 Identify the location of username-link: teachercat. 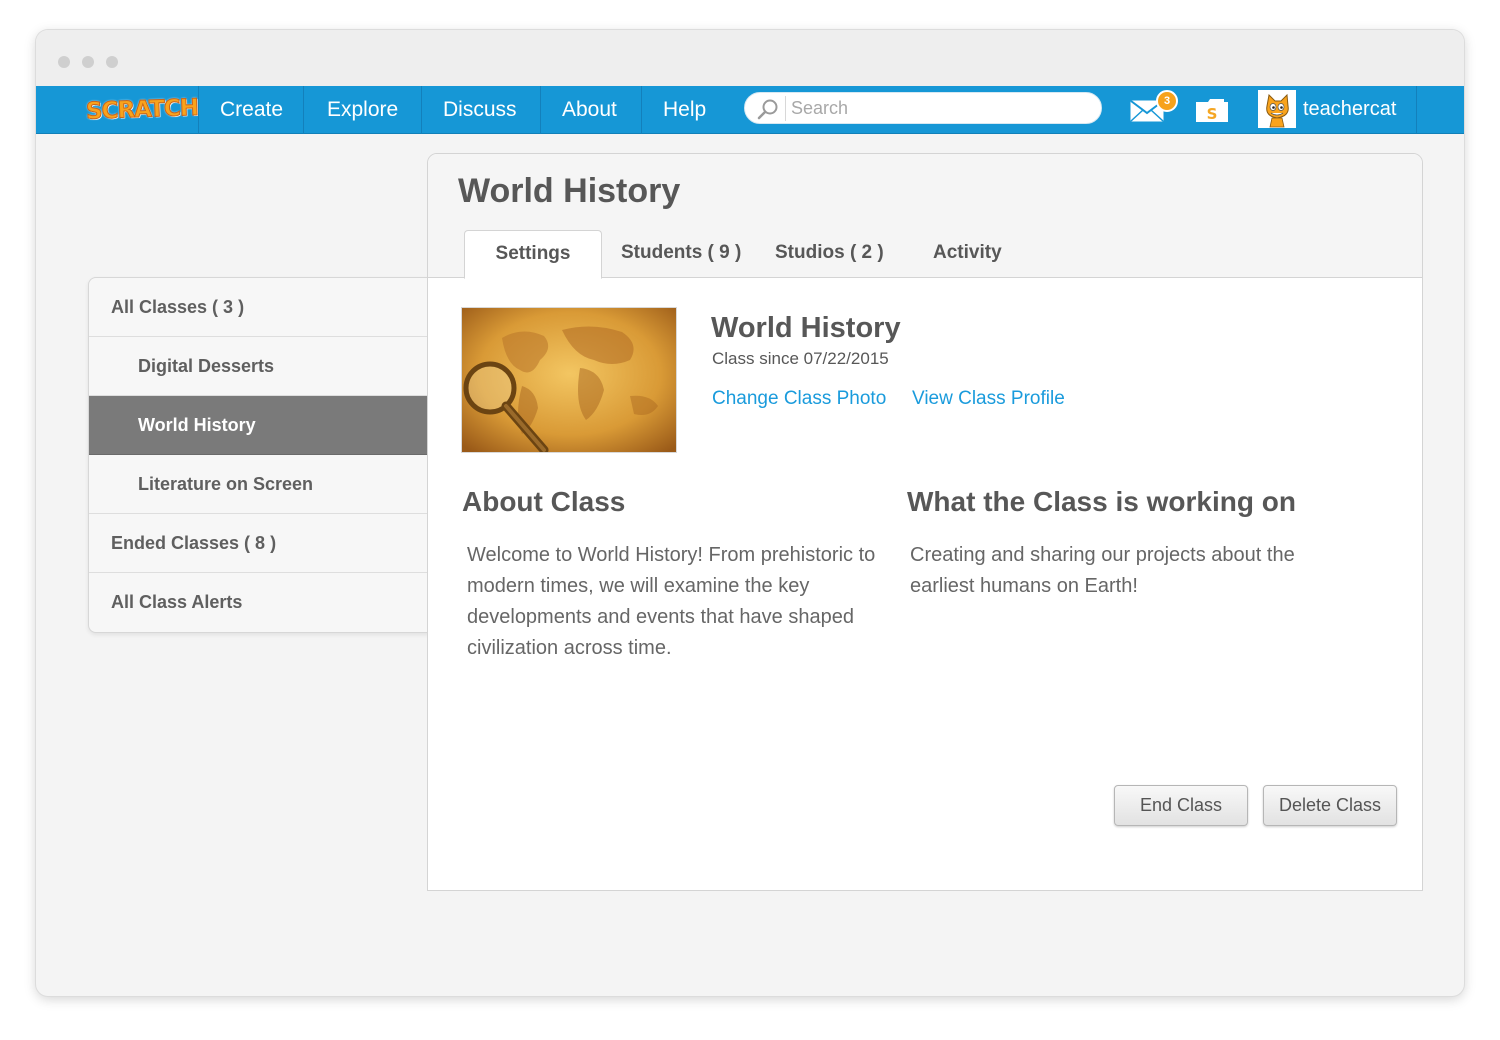
(1349, 109).